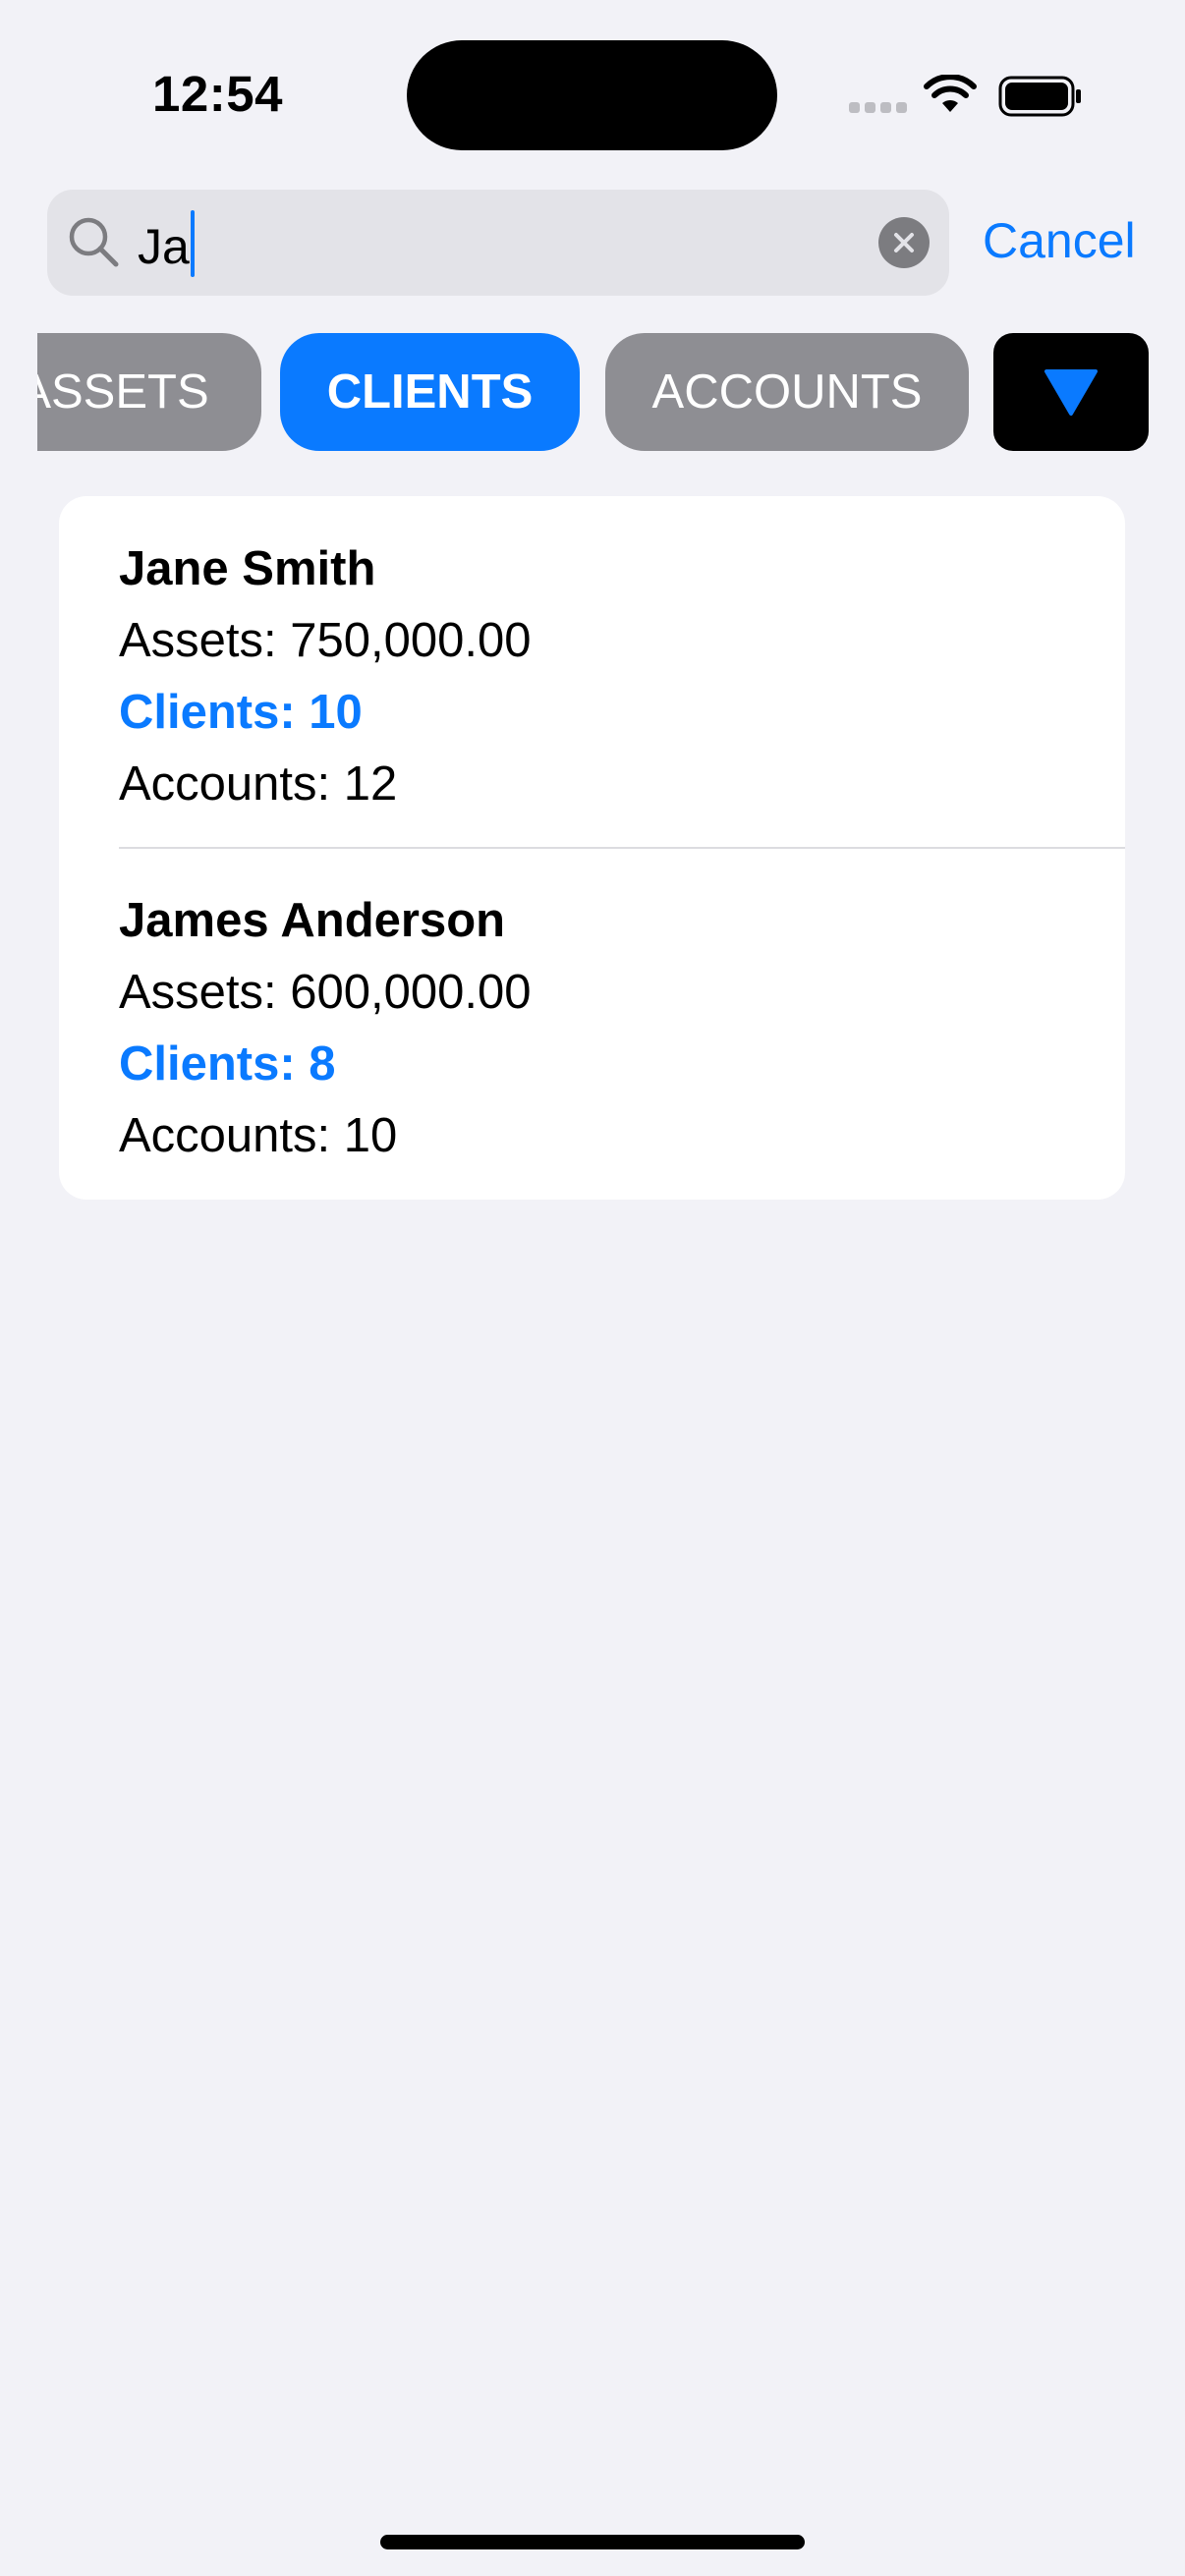  I want to click on scope-bar: ASSETS CLIENTS ACCOUNTS, so click(592, 393).